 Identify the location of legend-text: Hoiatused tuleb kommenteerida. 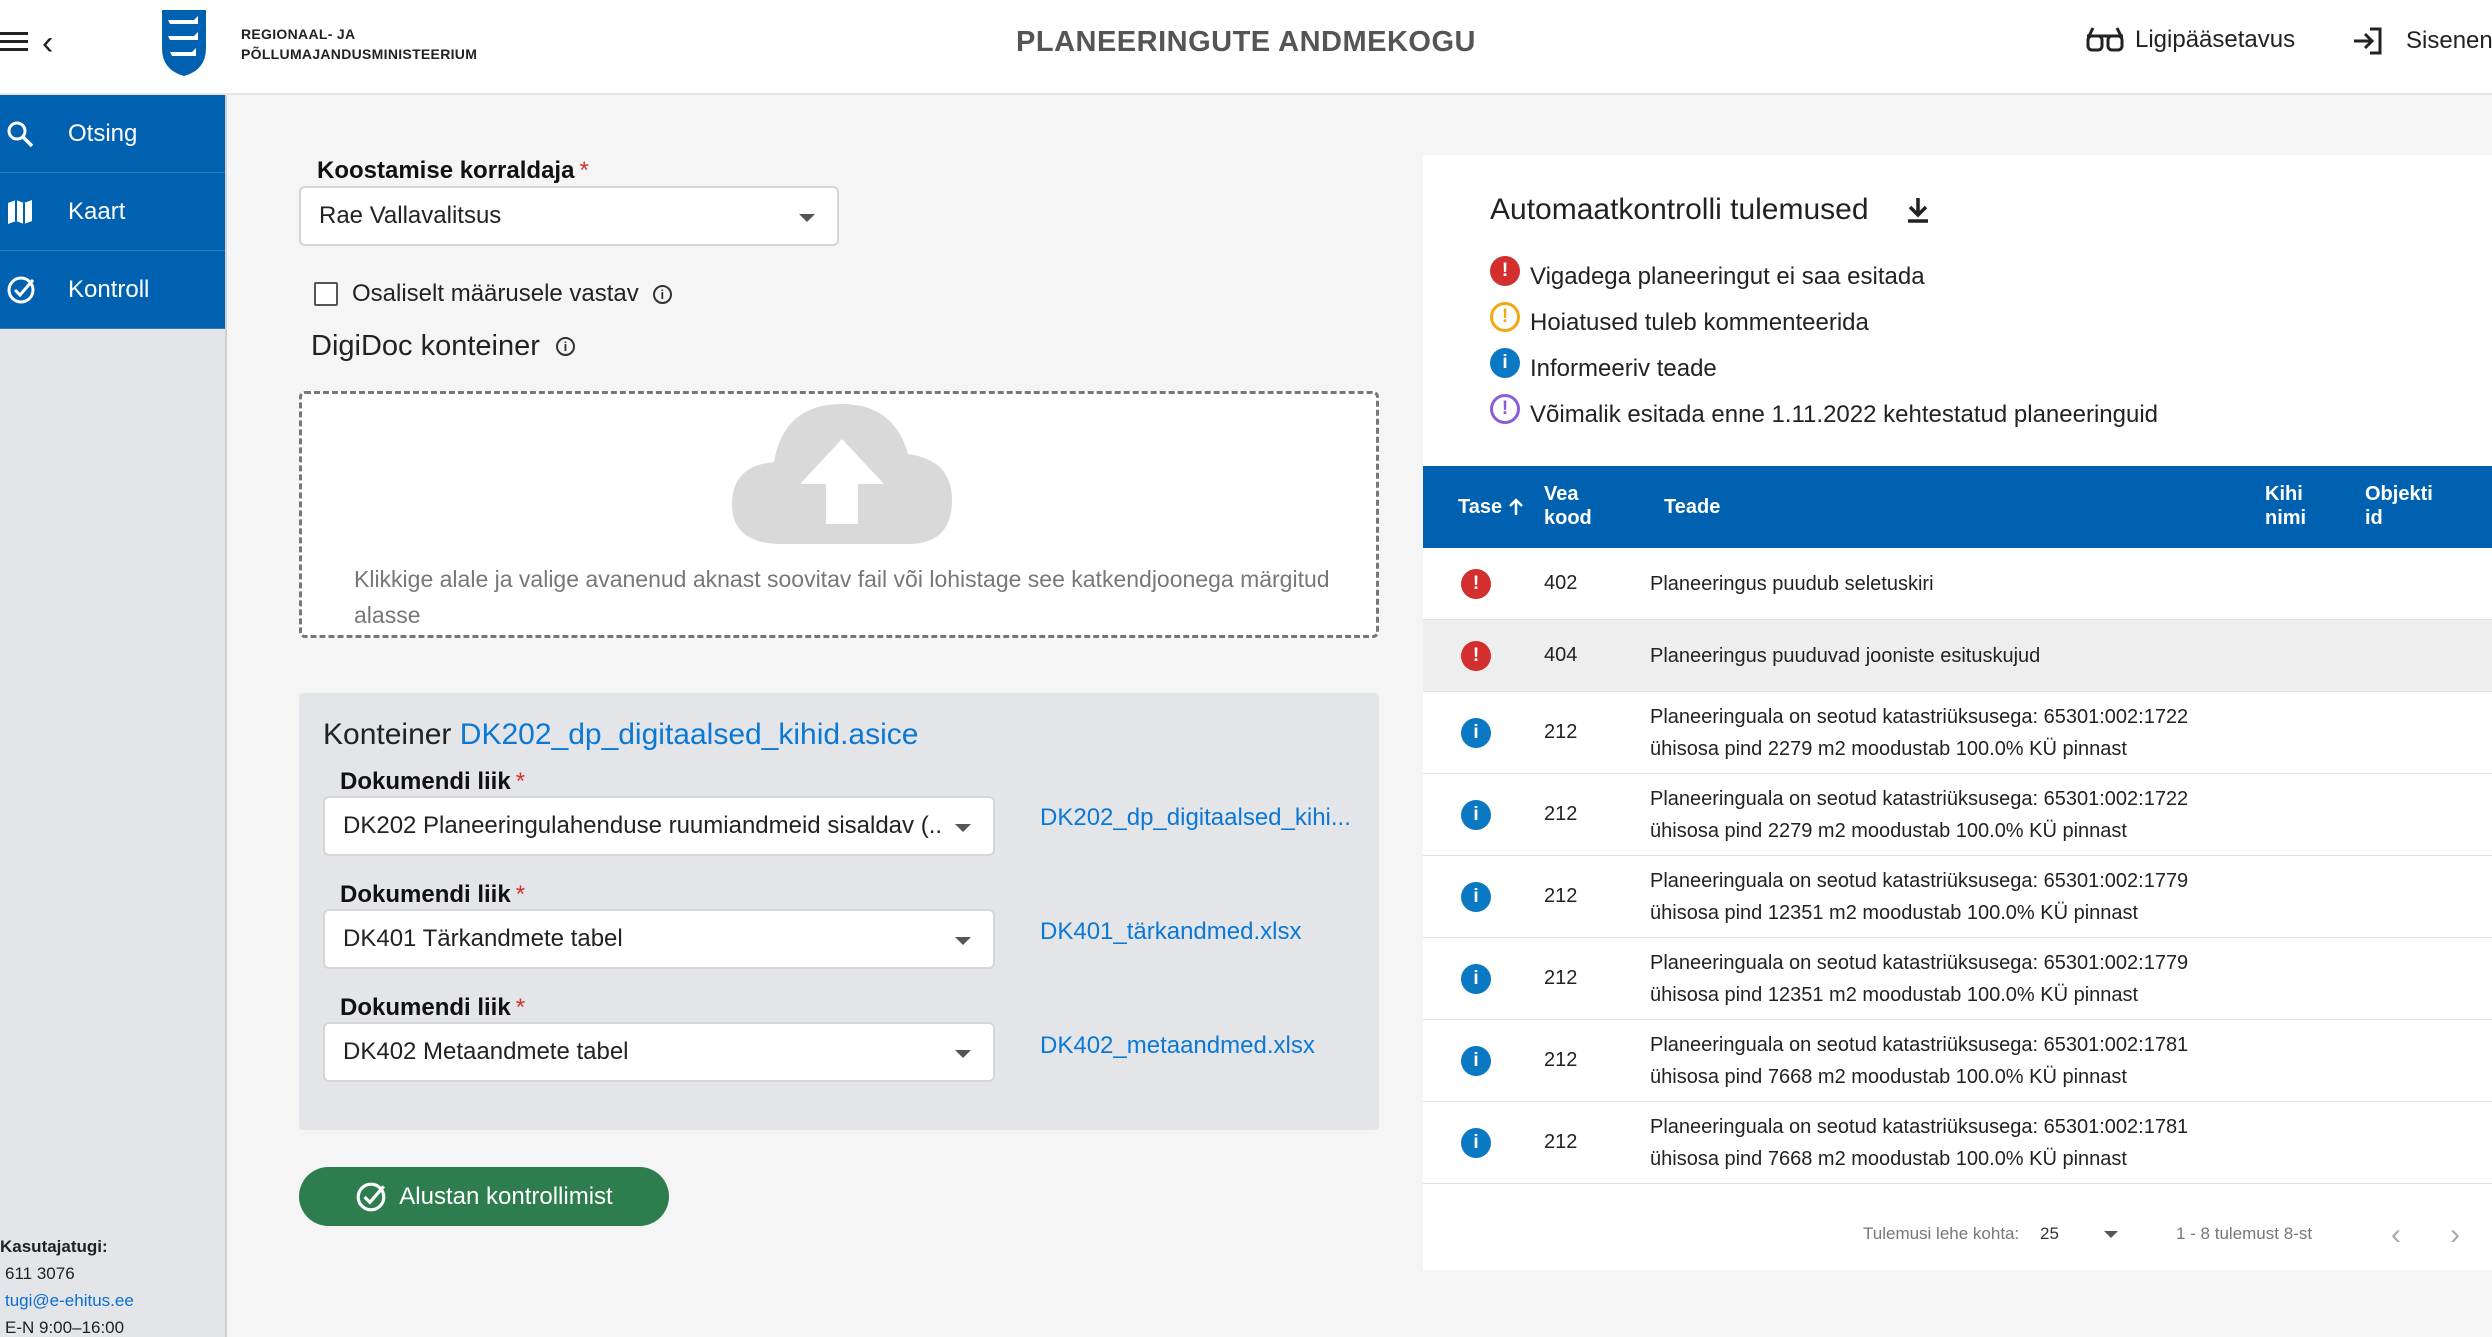
(1699, 322).